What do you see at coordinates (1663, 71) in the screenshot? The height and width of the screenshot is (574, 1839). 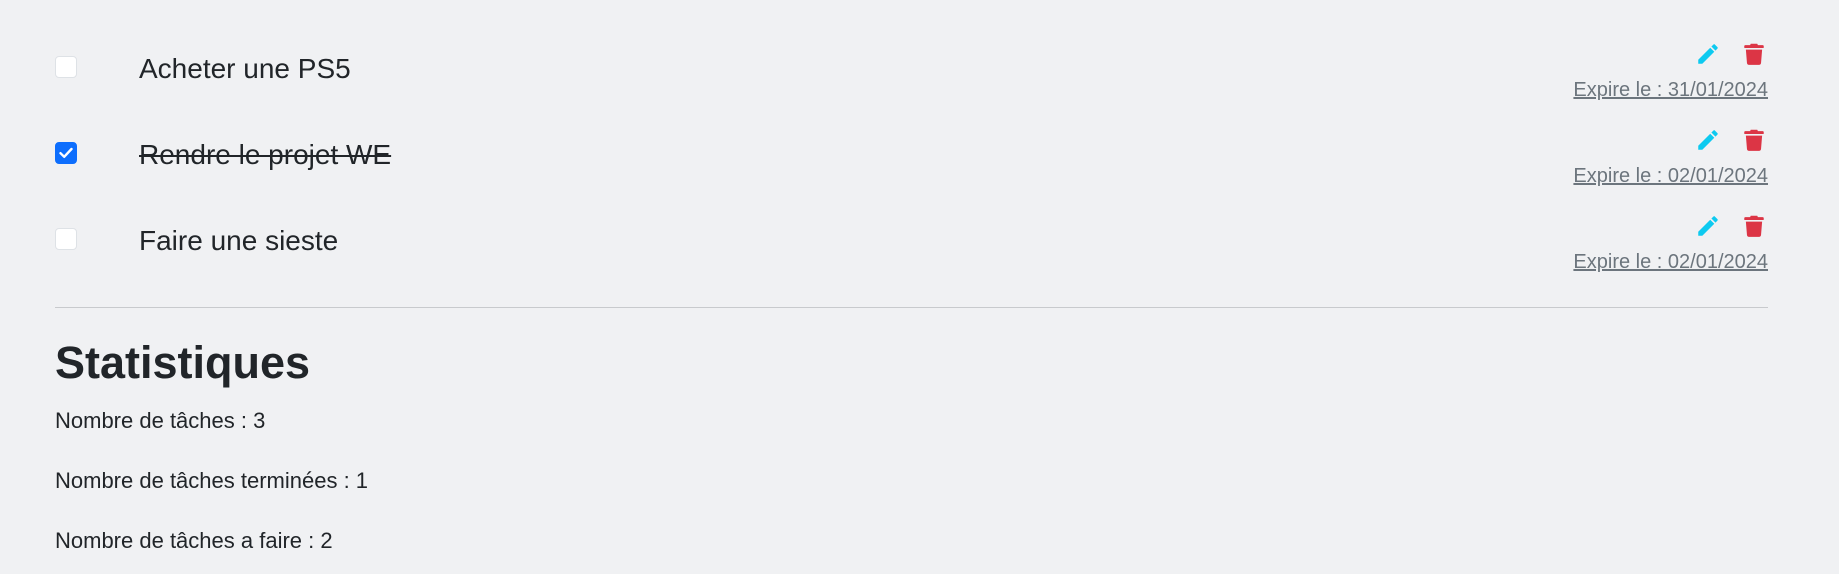 I see `task-actions: Expire le : 31/01/2024` at bounding box center [1663, 71].